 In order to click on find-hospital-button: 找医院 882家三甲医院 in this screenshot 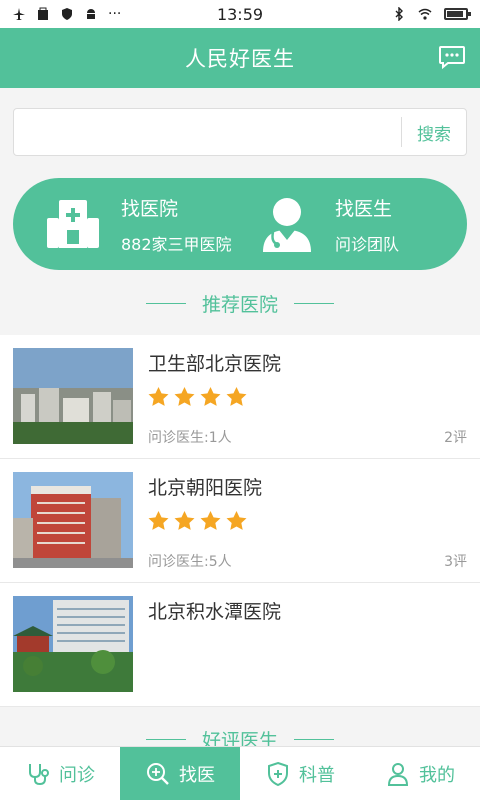, I will do `click(123, 224)`.